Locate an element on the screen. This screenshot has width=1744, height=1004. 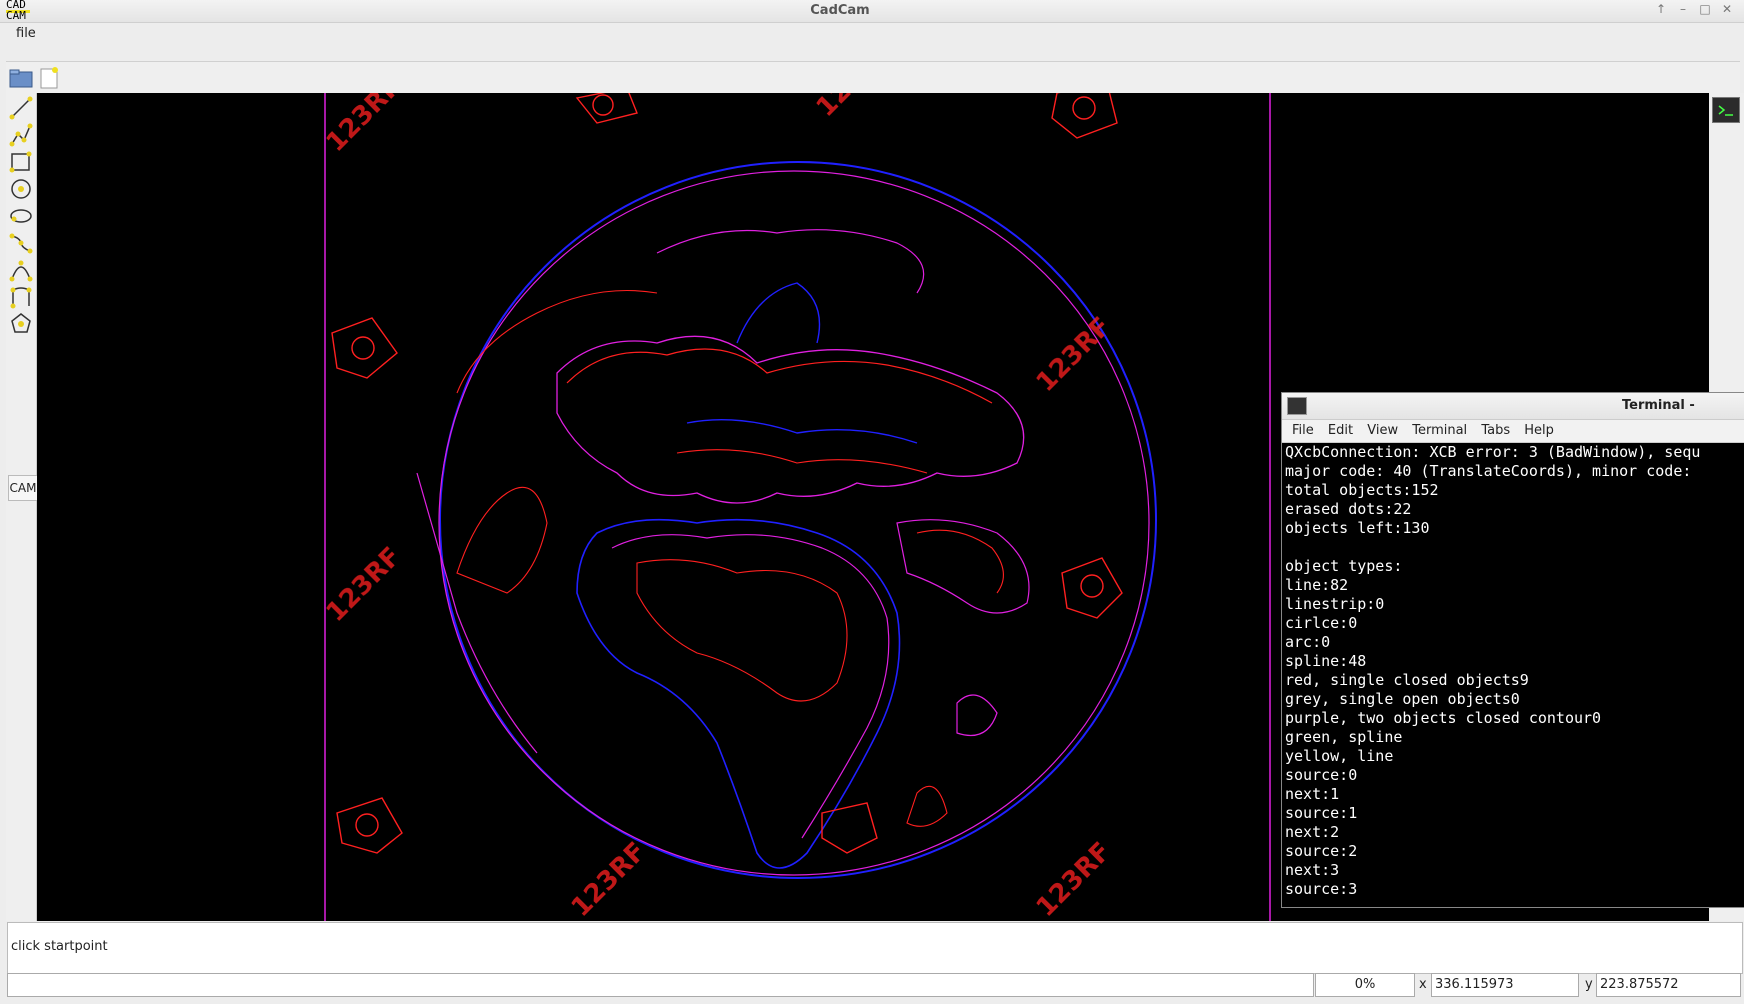
terminal-menu-tabs: Tabs is located at coordinates (1495, 430).